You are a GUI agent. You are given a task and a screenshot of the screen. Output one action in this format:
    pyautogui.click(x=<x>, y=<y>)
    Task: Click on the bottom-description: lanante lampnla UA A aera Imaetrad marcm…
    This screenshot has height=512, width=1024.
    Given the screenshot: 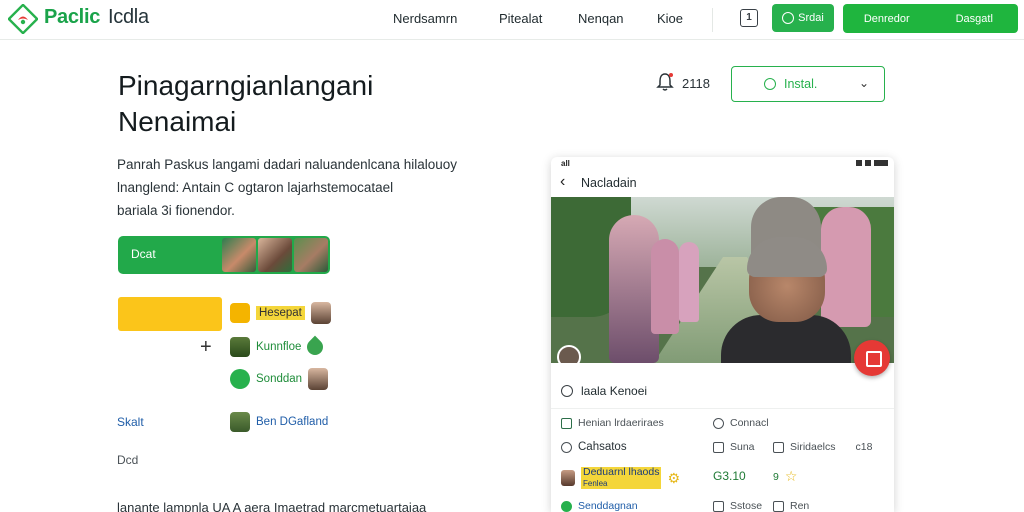 What is the action you would take?
    pyautogui.click(x=272, y=506)
    